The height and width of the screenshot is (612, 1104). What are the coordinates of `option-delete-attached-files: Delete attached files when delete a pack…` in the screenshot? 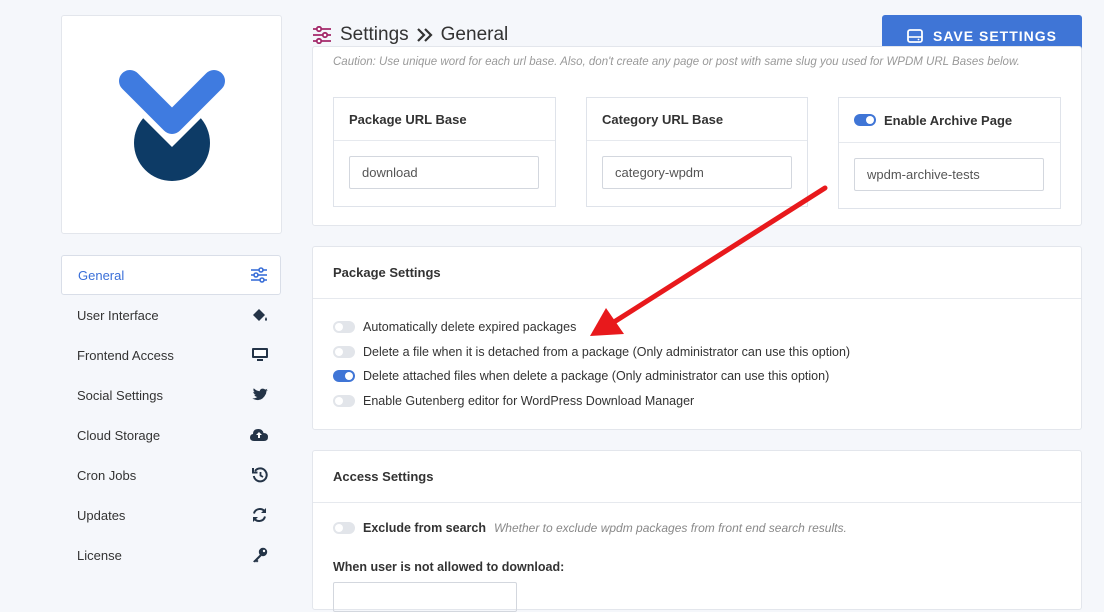 It's located at (697, 376).